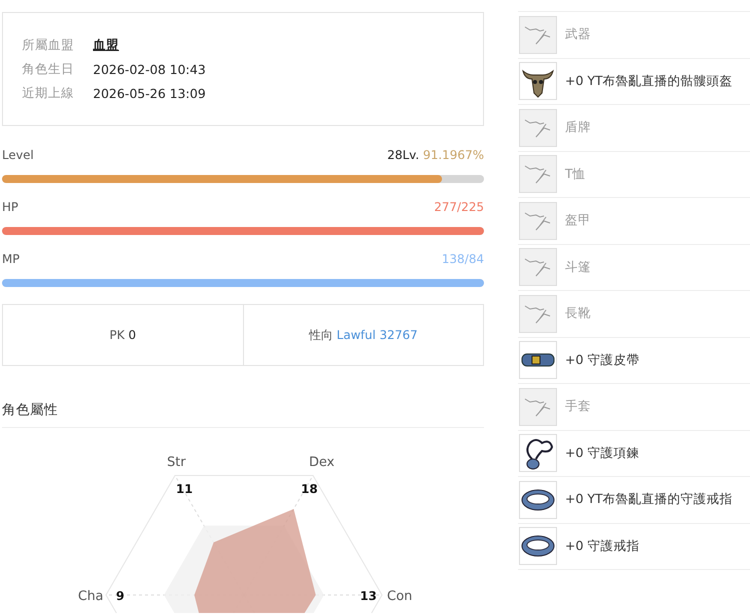 This screenshot has height=614, width=750. Describe the element at coordinates (243, 414) in the screenshot. I see `section-title: 角色屬性` at that location.